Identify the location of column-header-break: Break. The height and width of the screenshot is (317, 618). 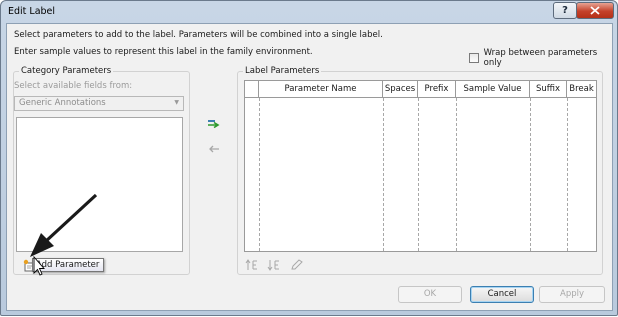
(581, 89).